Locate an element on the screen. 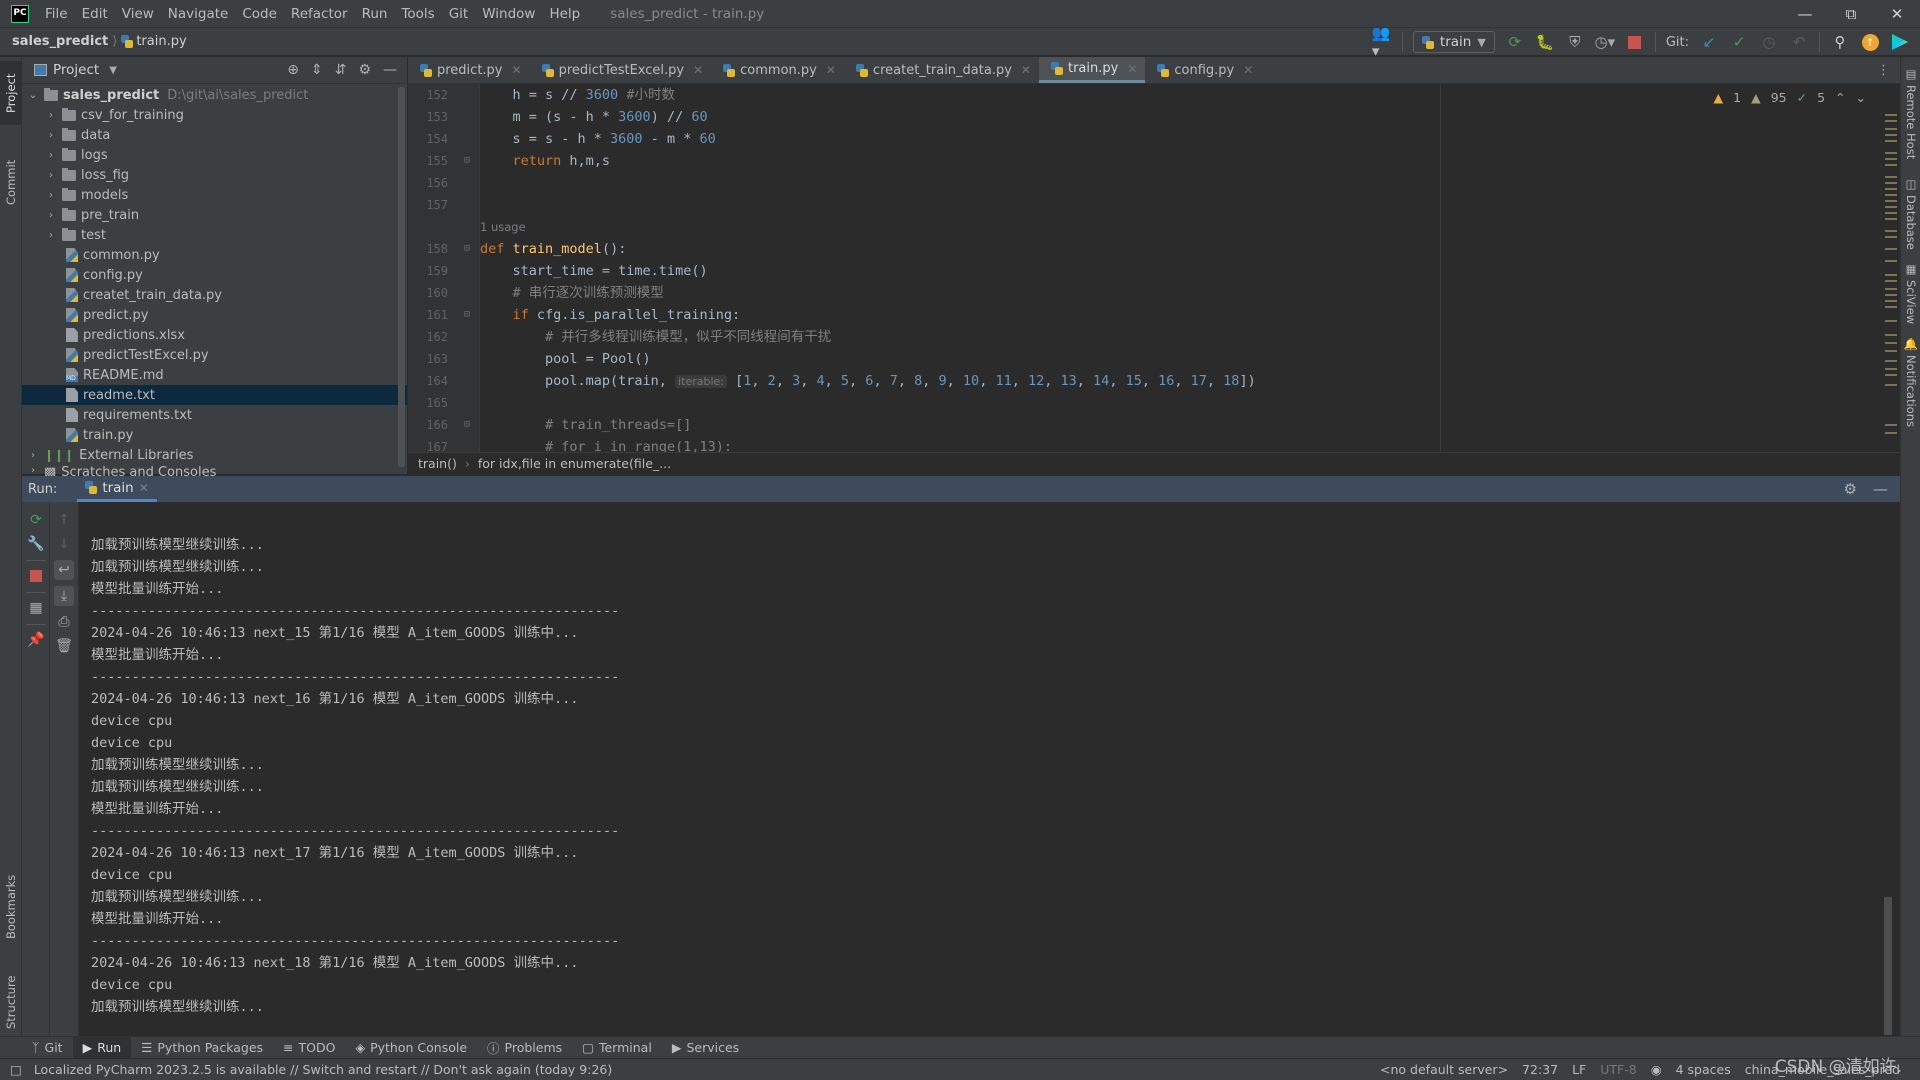 The height and width of the screenshot is (1080, 1920). git-rollback-icon: ↶ is located at coordinates (1799, 42).